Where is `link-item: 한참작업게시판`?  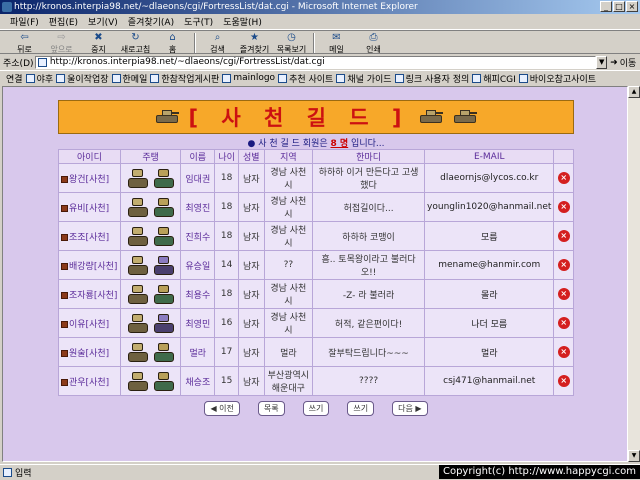 link-item: 한참작업게시판 is located at coordinates (184, 78).